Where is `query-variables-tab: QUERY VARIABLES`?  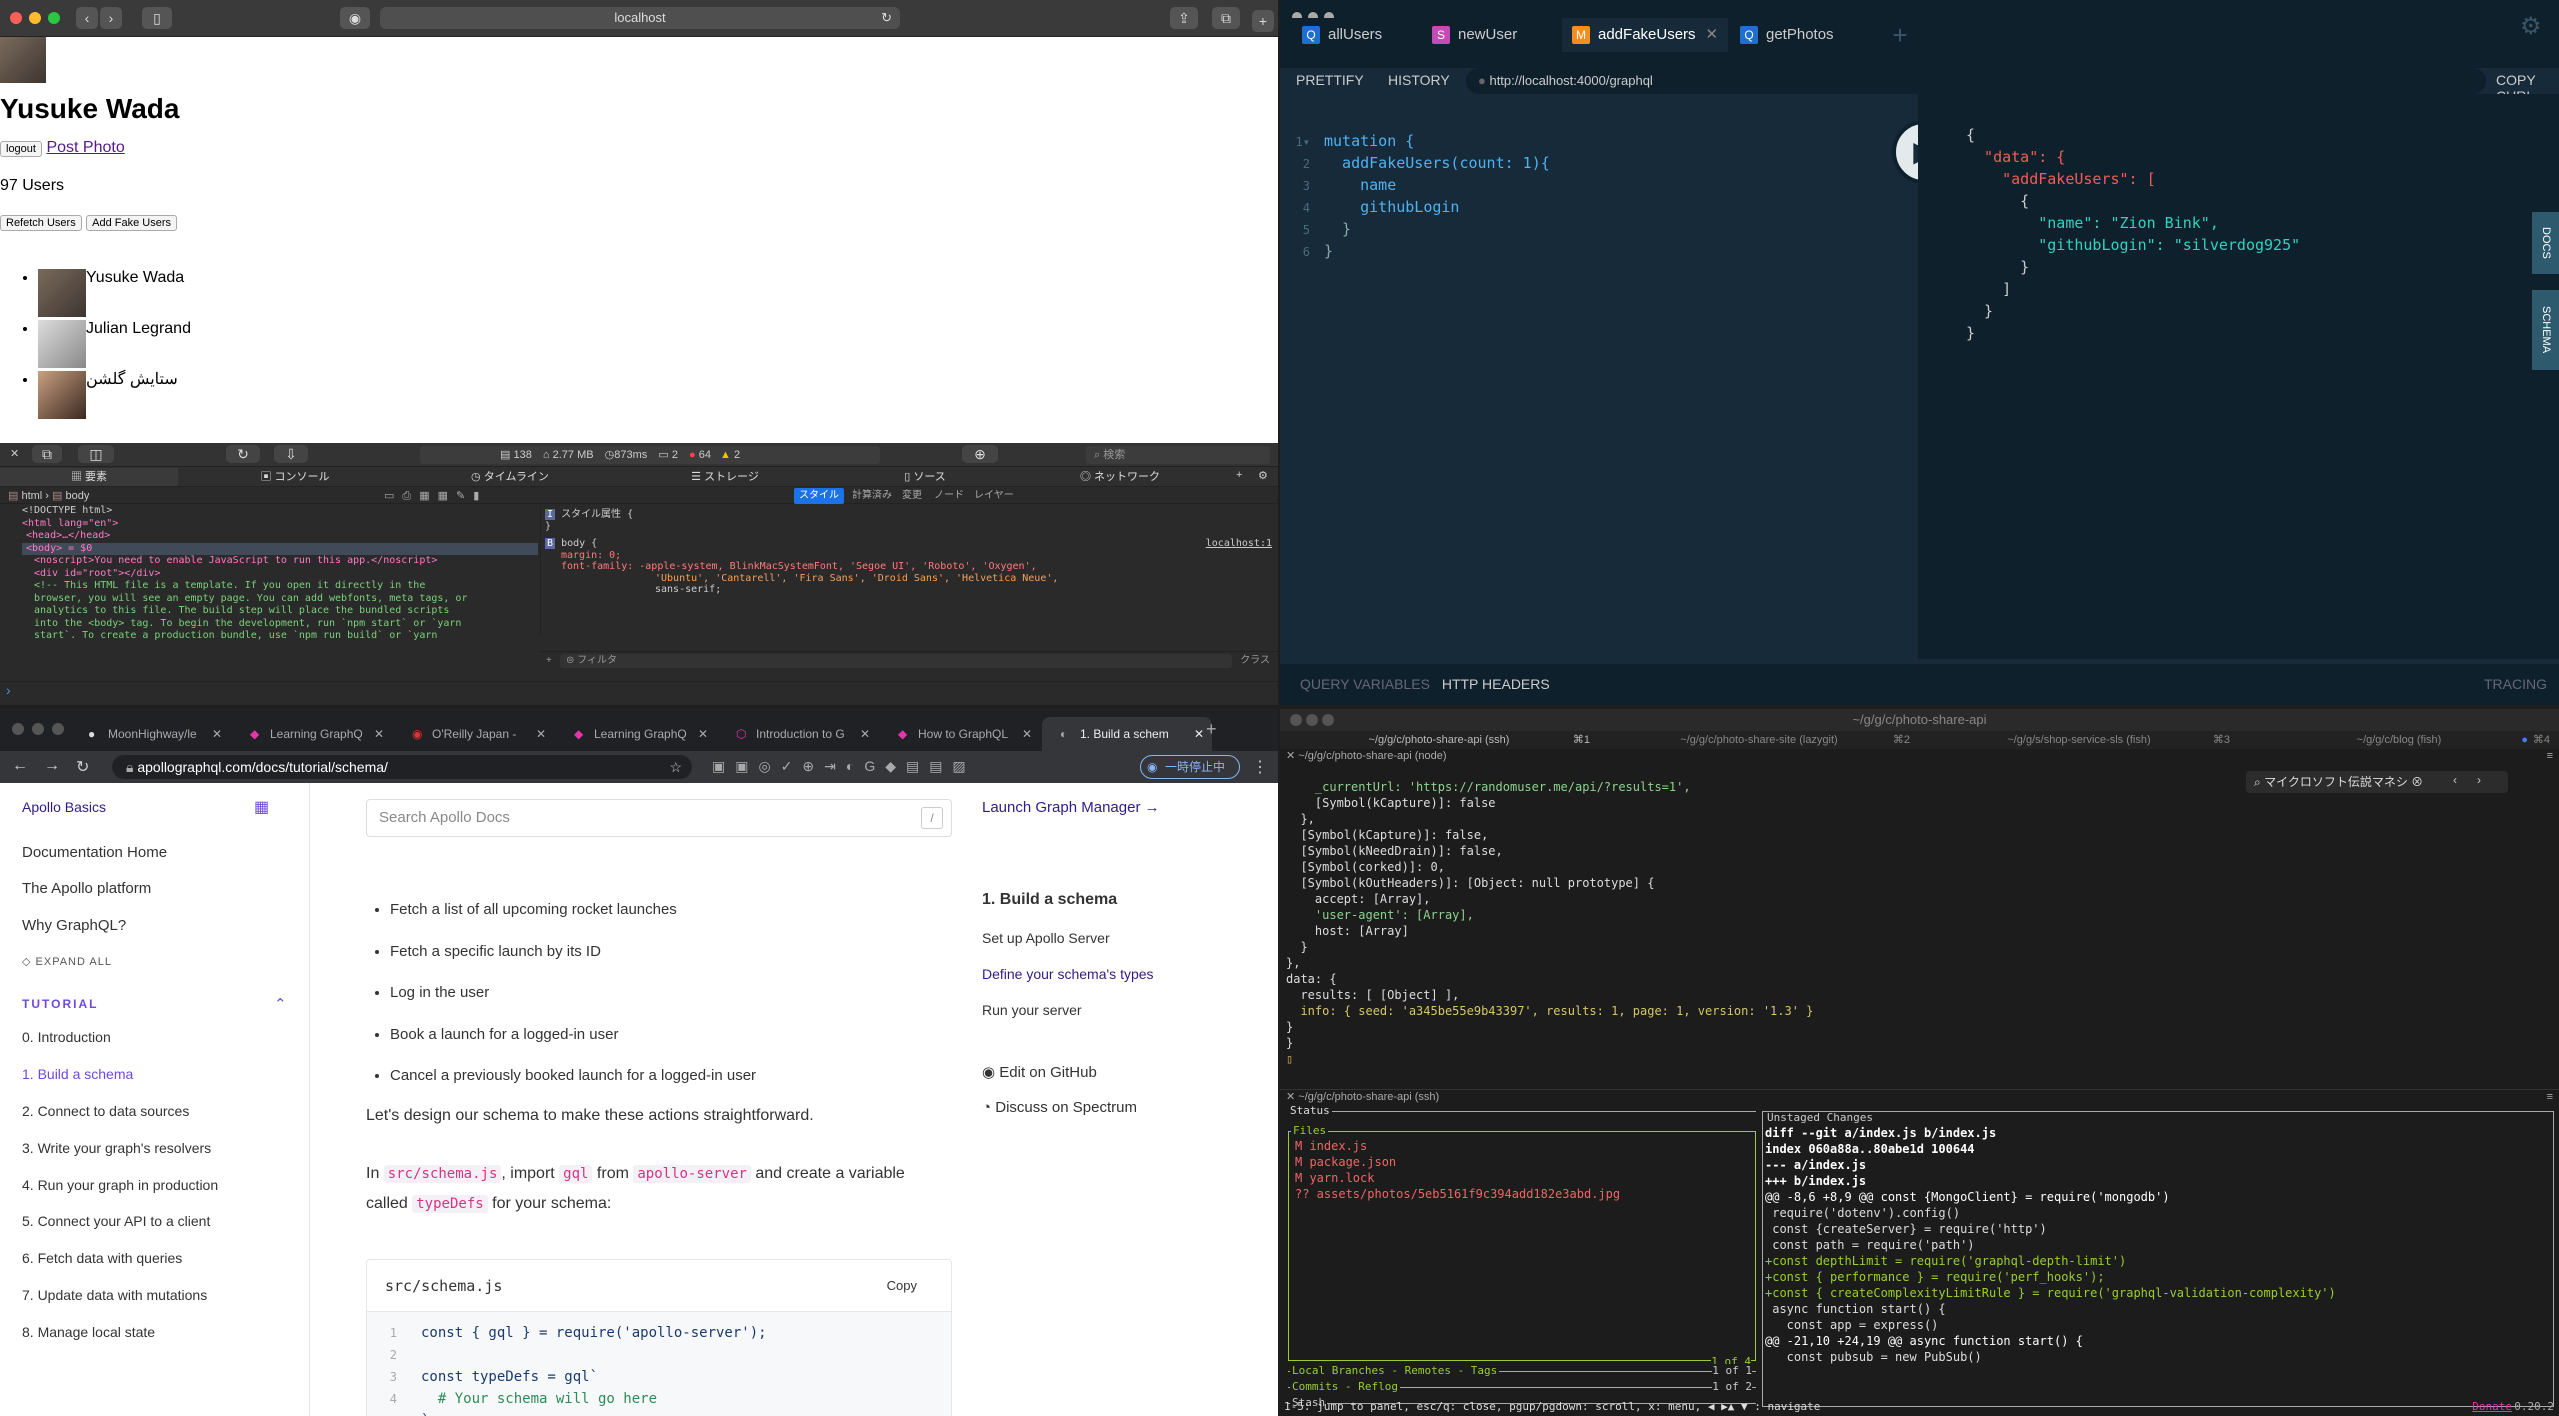
query-variables-tab: QUERY VARIABLES is located at coordinates (1365, 684).